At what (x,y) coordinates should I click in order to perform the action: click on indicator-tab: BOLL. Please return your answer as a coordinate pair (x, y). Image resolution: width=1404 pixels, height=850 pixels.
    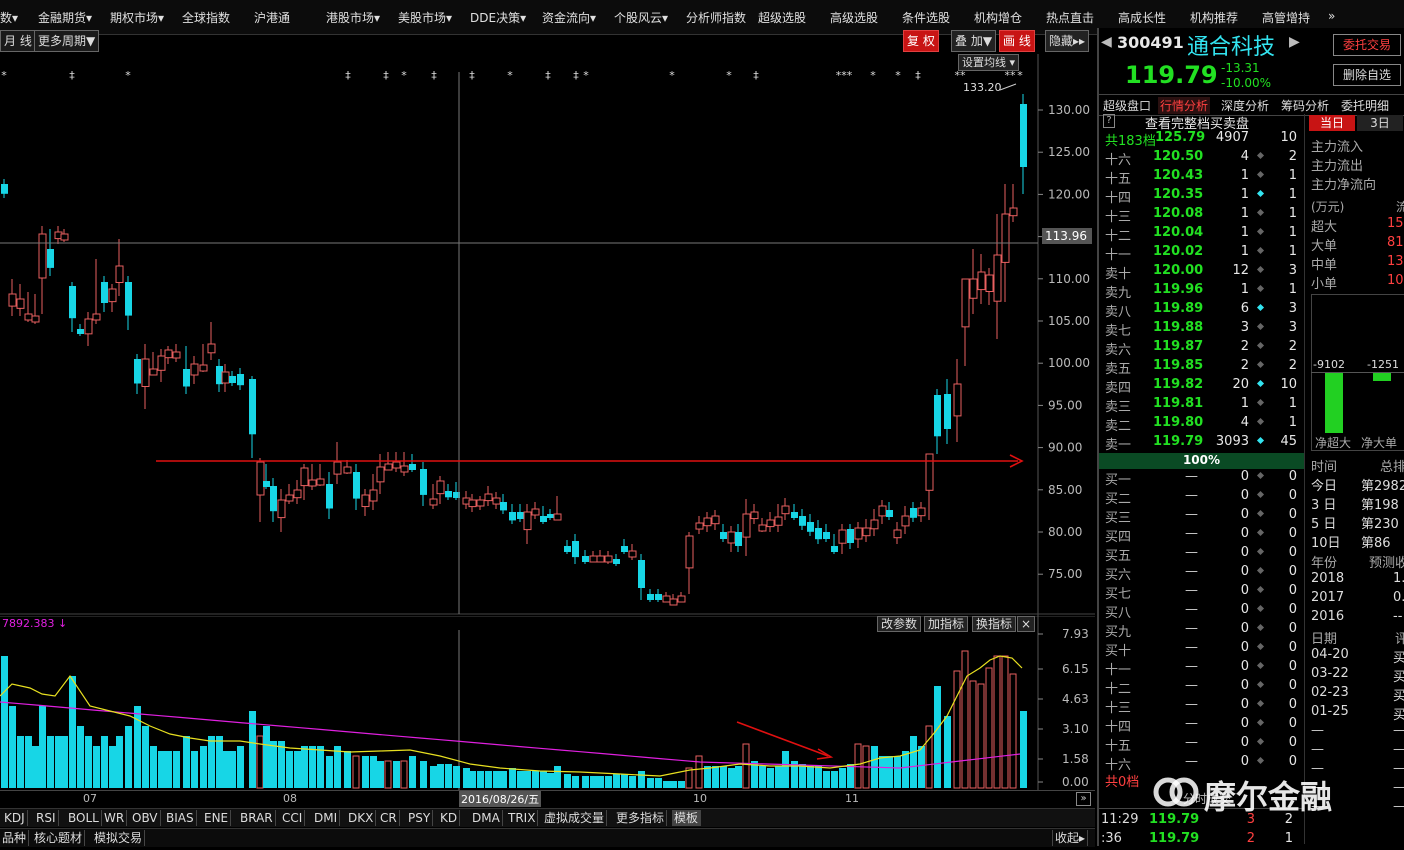
    Looking at the image, I should click on (84, 818).